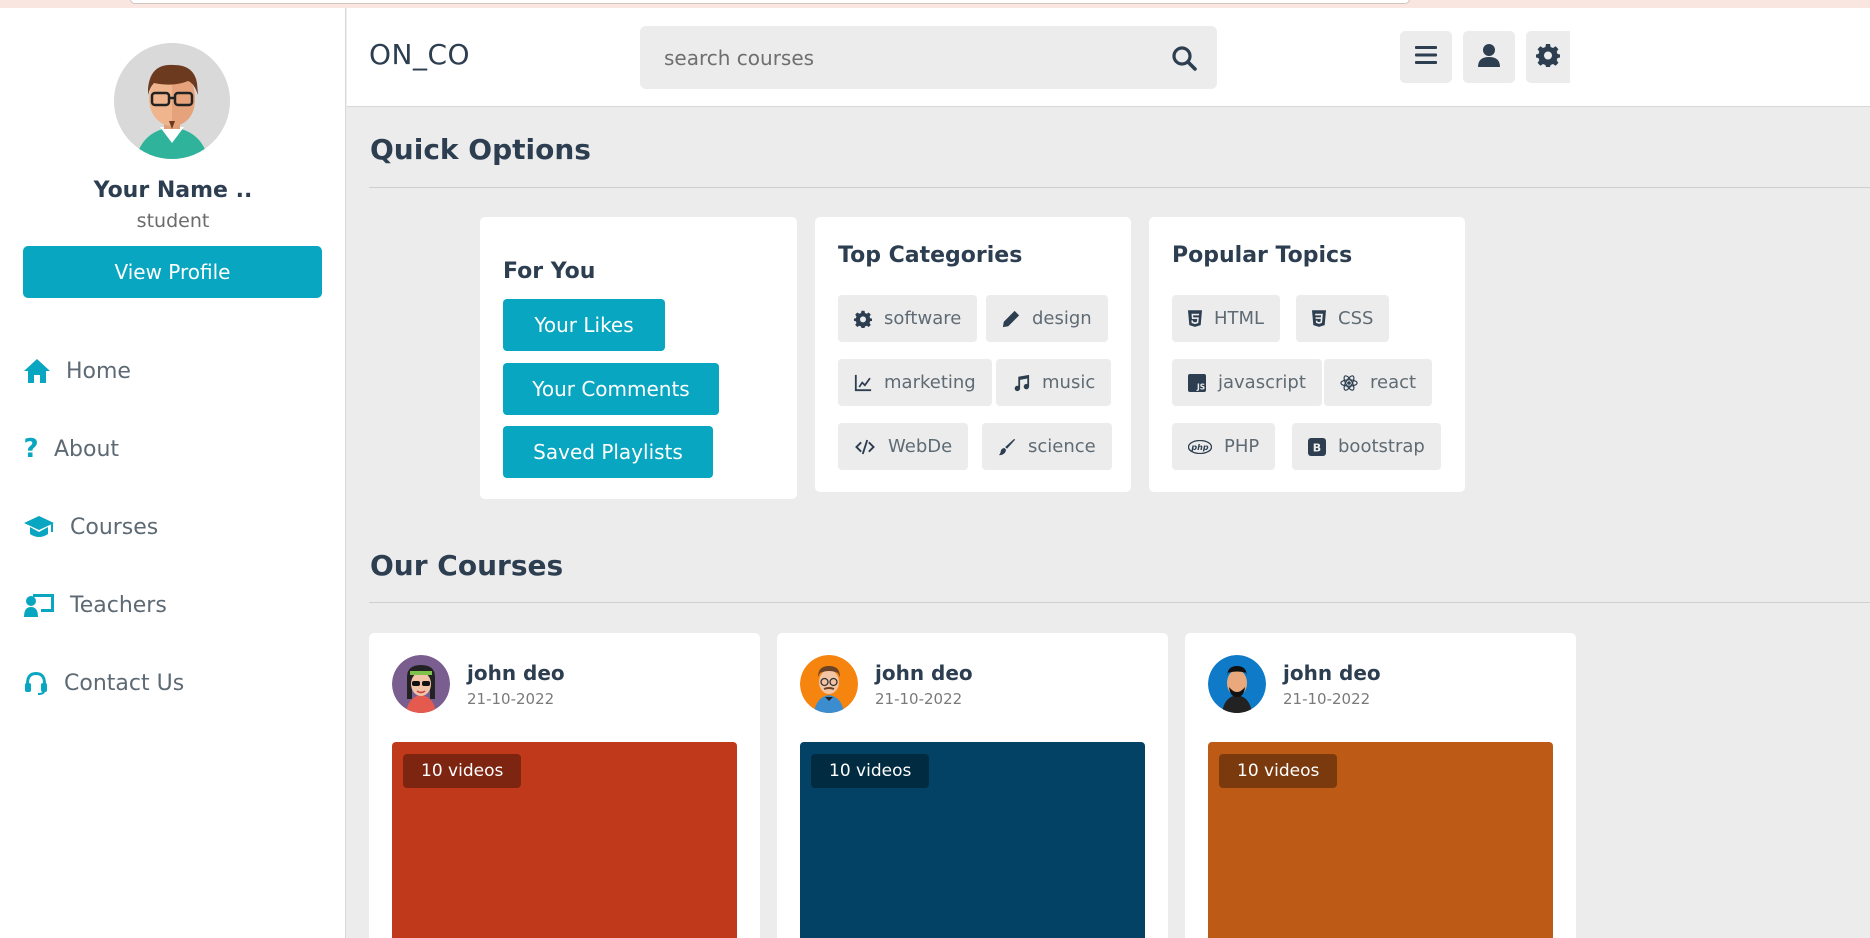 The width and height of the screenshot is (1870, 938). Describe the element at coordinates (1062, 318) in the screenshot. I see `tag-label: design` at that location.